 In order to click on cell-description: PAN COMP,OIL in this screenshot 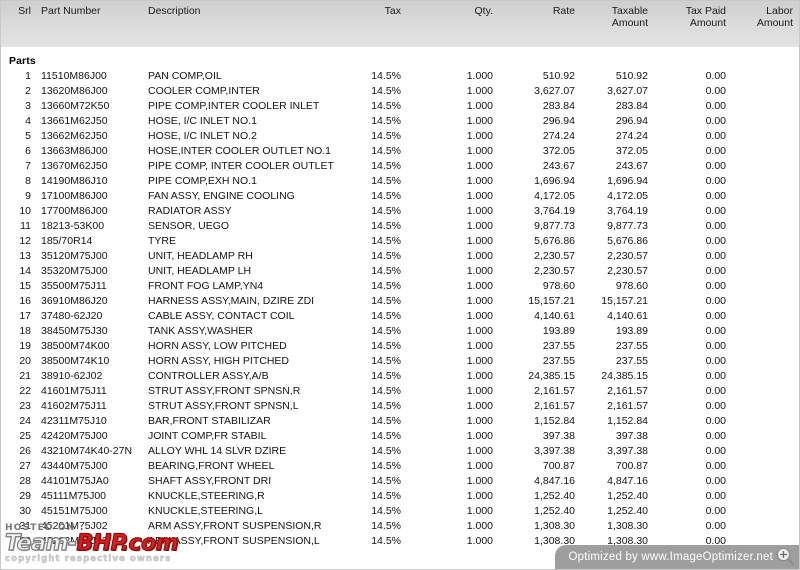, I will do `click(185, 76)`.